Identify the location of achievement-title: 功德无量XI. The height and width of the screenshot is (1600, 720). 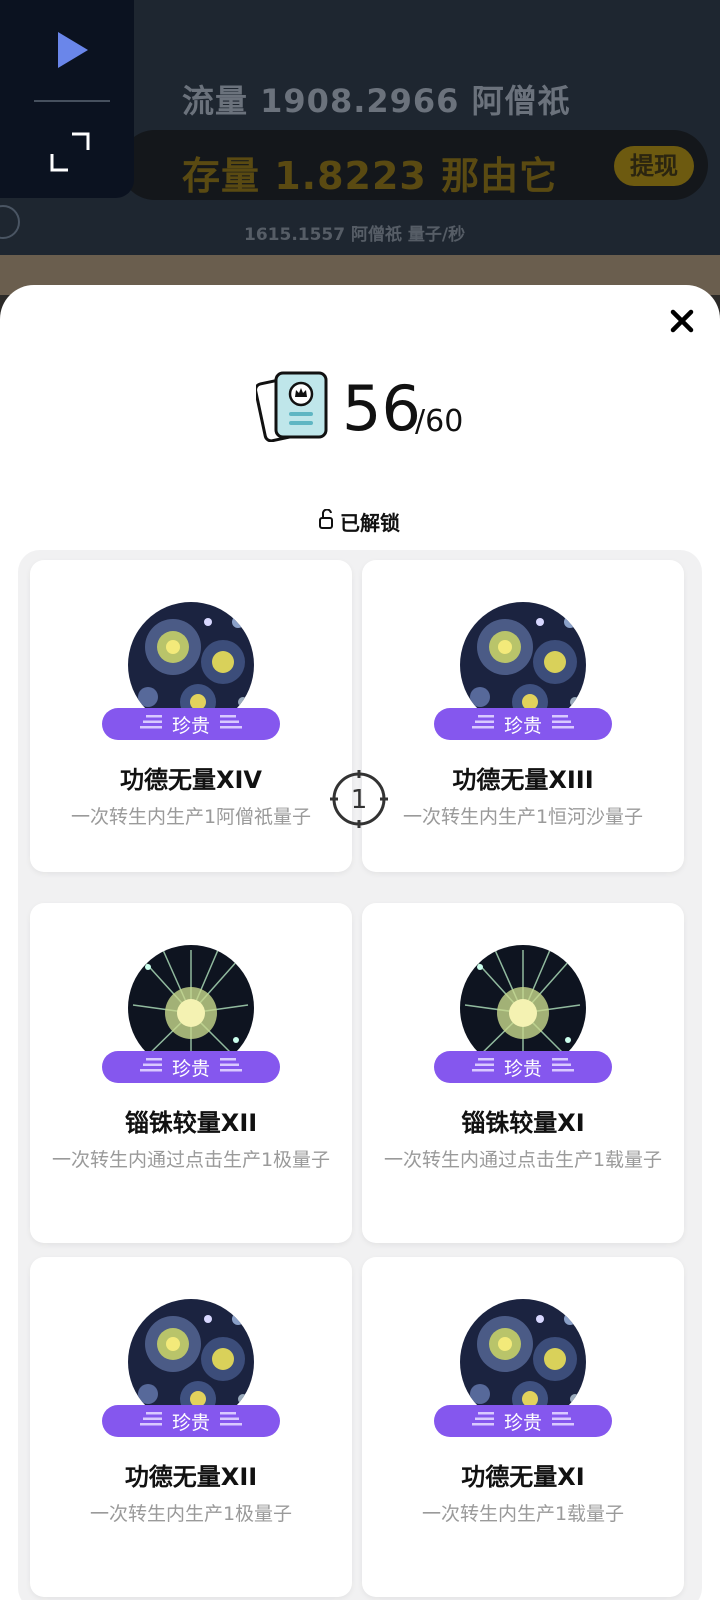
(523, 1477).